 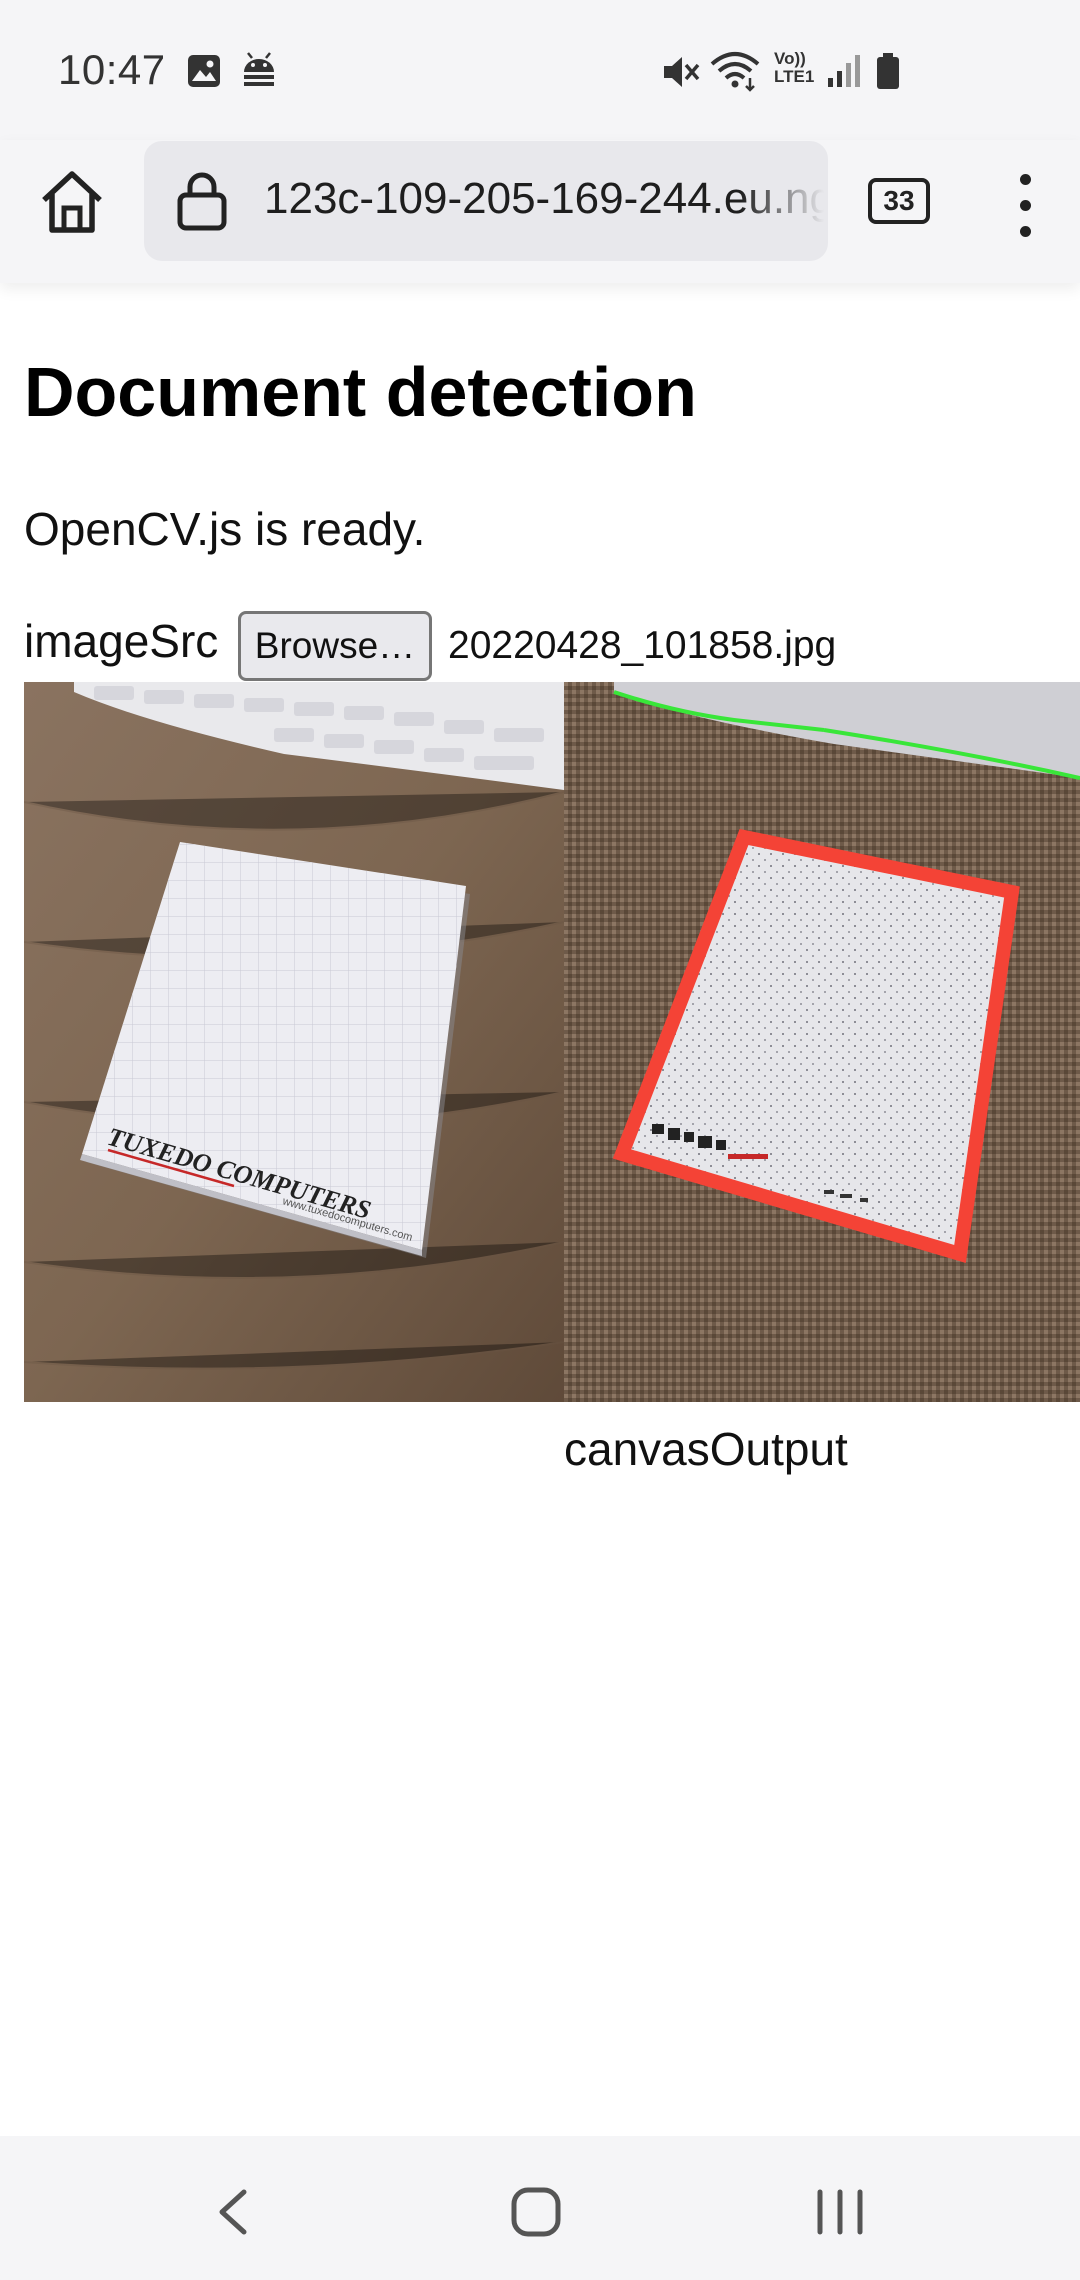 I want to click on lock-icon, so click(x=202, y=201).